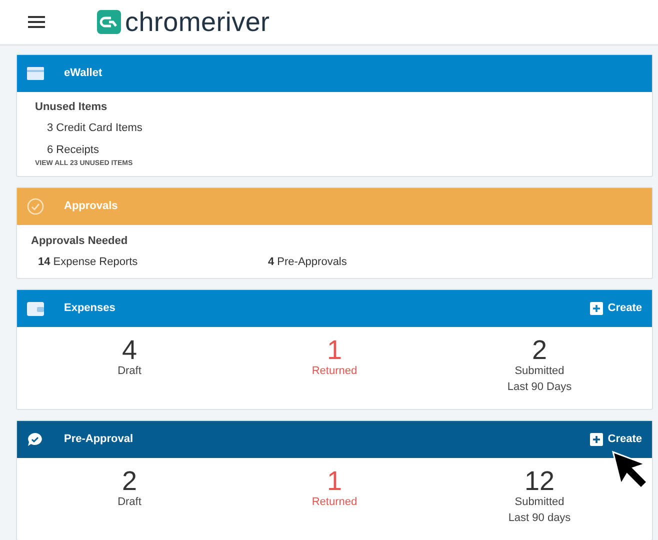 The width and height of the screenshot is (658, 540). What do you see at coordinates (91, 206) in the screenshot?
I see `card-title: Approvals` at bounding box center [91, 206].